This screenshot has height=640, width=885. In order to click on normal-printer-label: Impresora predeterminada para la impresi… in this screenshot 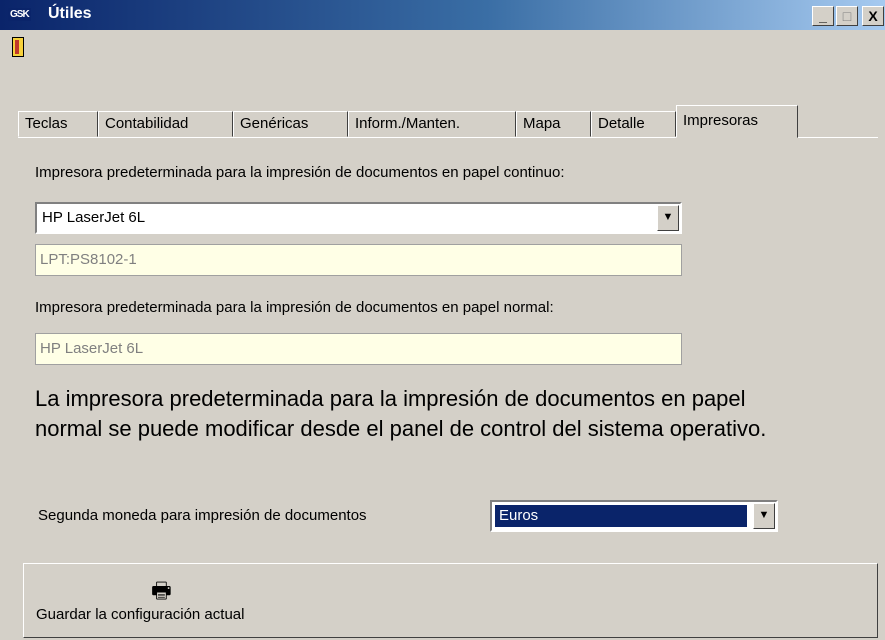, I will do `click(294, 307)`.